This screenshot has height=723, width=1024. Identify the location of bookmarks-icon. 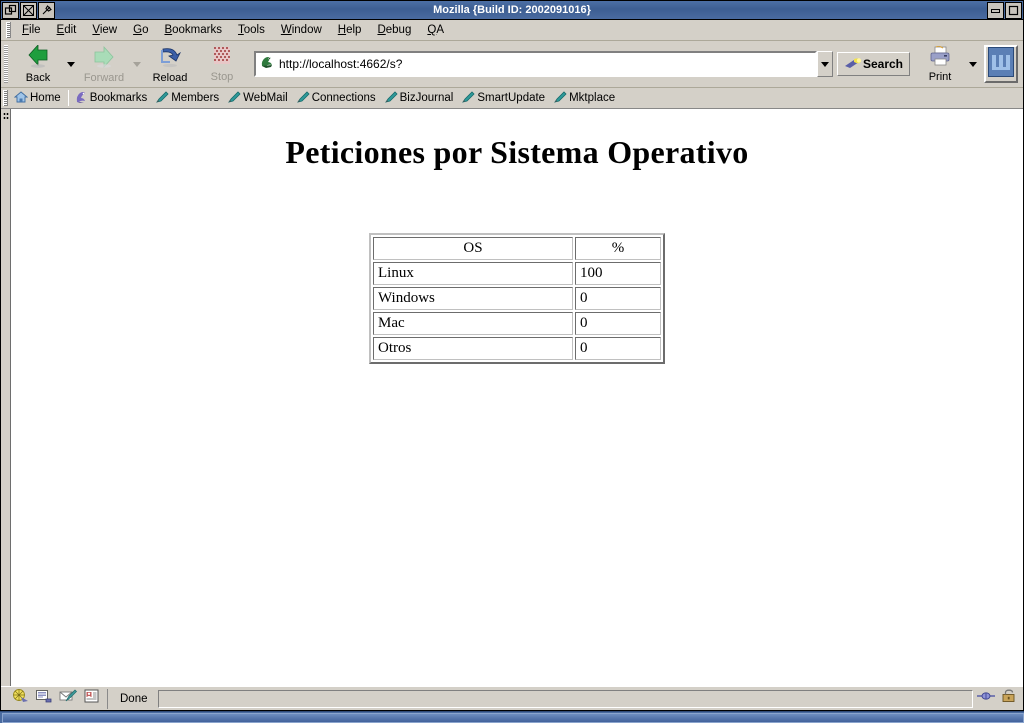
(81, 98).